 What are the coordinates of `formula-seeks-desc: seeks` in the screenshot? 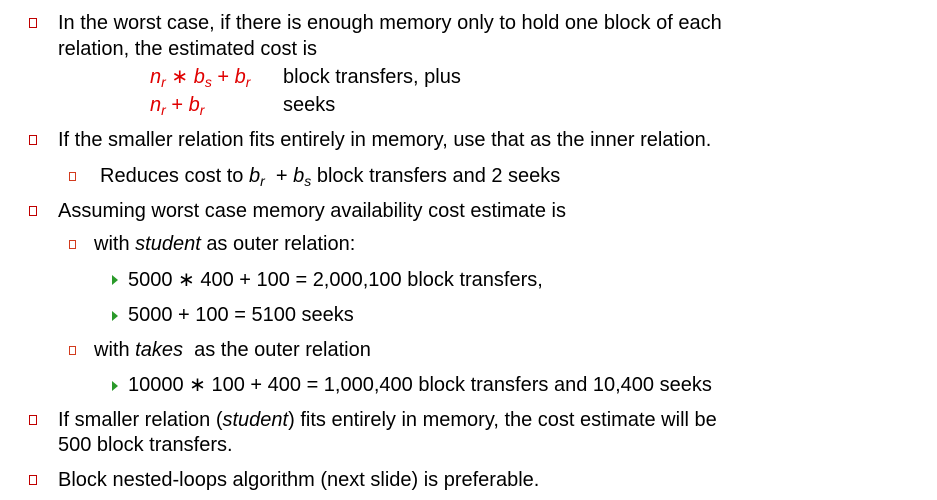 It's located at (309, 105).